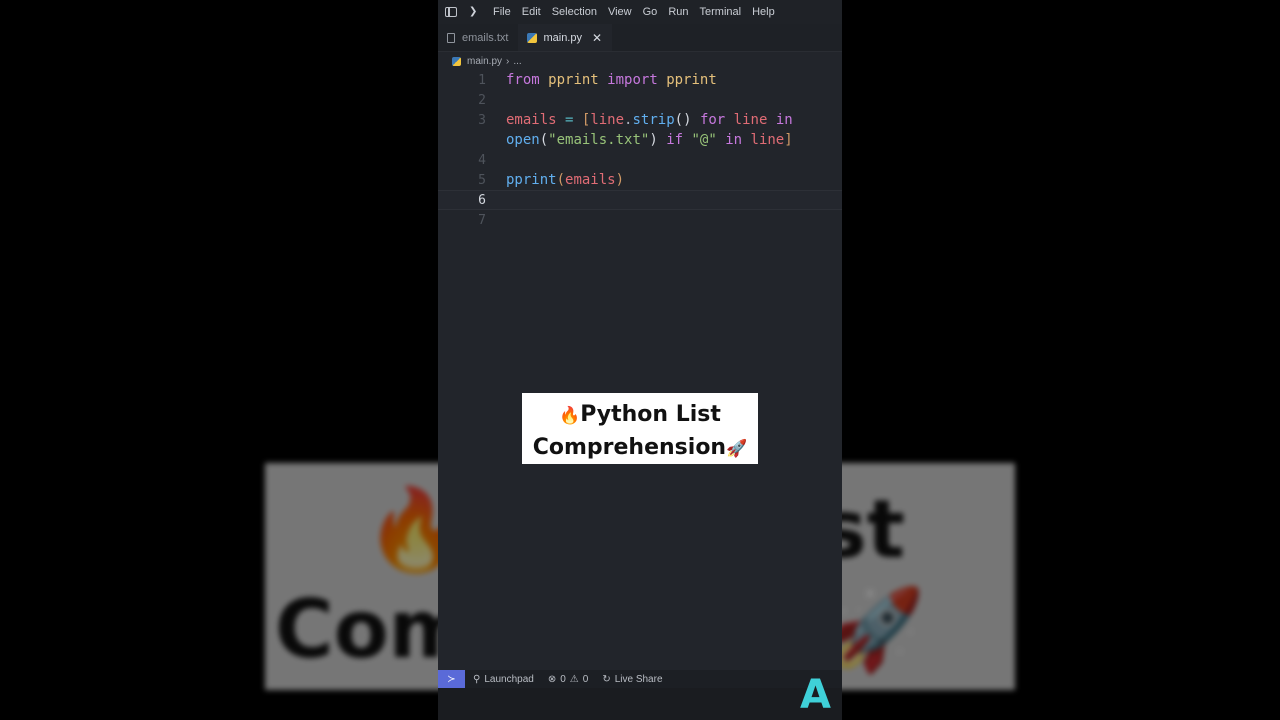 This screenshot has height=720, width=1280. What do you see at coordinates (640, 100) in the screenshot?
I see `code-line: 2` at bounding box center [640, 100].